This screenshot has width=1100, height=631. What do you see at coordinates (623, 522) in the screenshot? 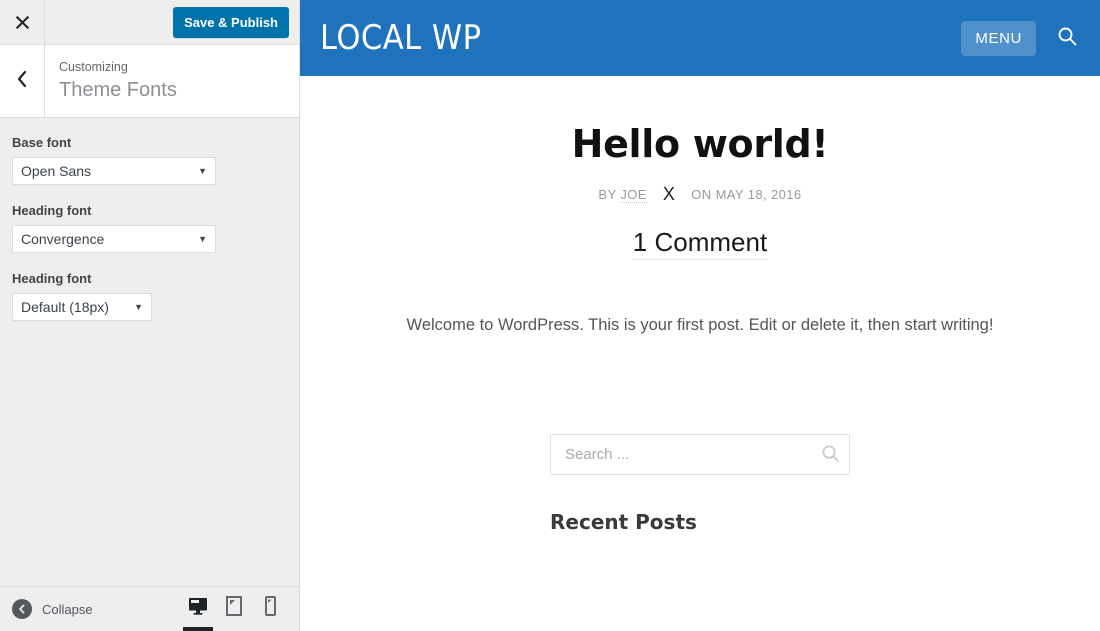
I see `recent-posts-widget-title: Recent Posts` at bounding box center [623, 522].